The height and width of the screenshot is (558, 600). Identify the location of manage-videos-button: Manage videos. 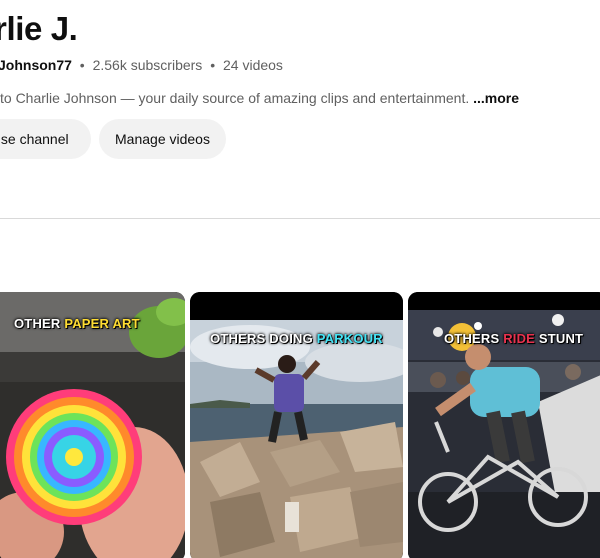
(162, 139).